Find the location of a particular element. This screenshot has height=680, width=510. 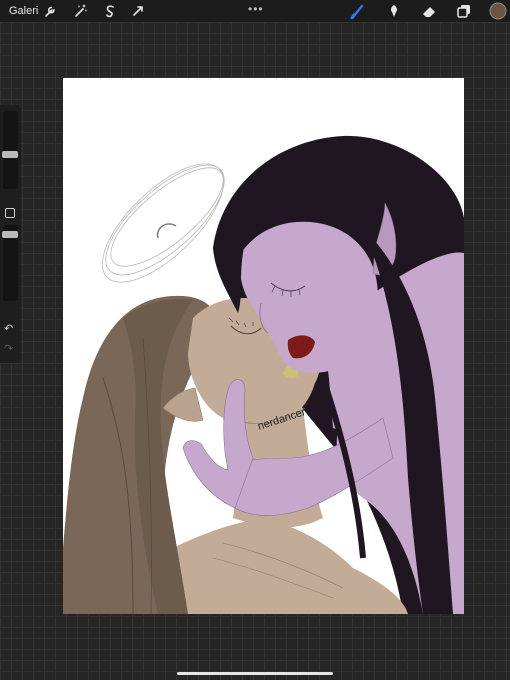

brush-icon is located at coordinates (358, 11).